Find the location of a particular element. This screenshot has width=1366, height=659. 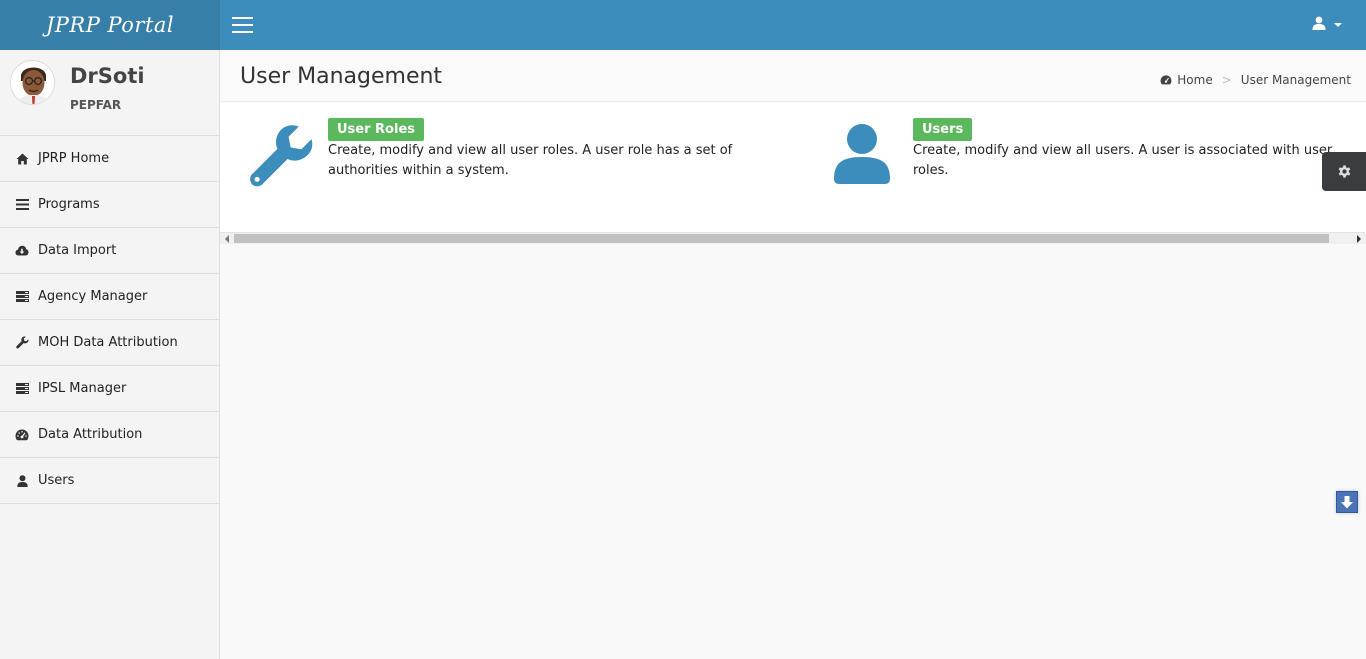

settings-toggle-button is located at coordinates (1344, 171).